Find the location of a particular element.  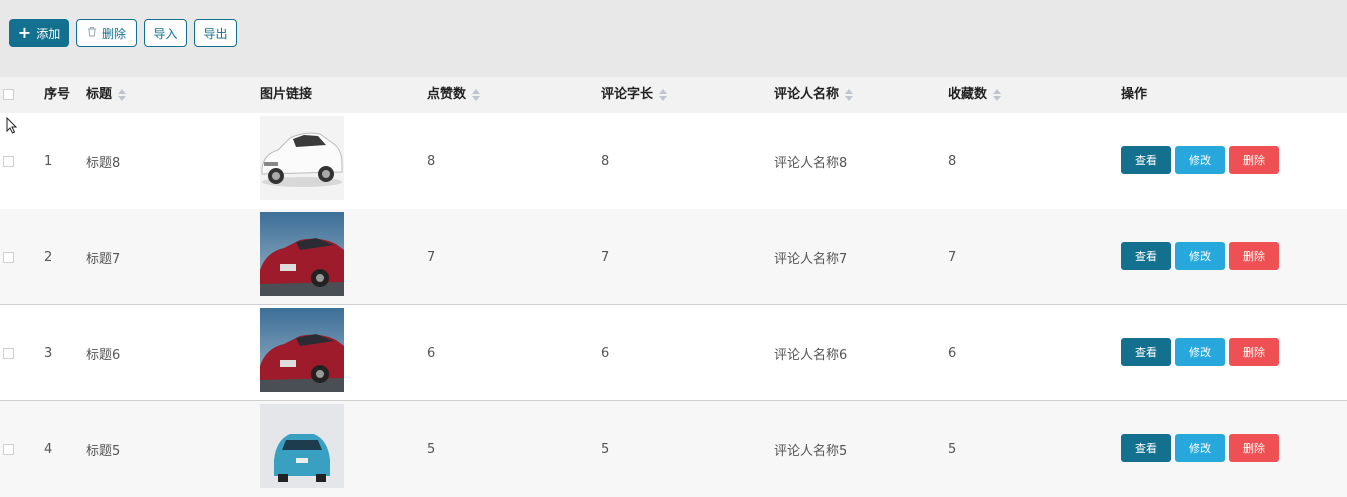

import-button-label: 导入 is located at coordinates (165, 33).